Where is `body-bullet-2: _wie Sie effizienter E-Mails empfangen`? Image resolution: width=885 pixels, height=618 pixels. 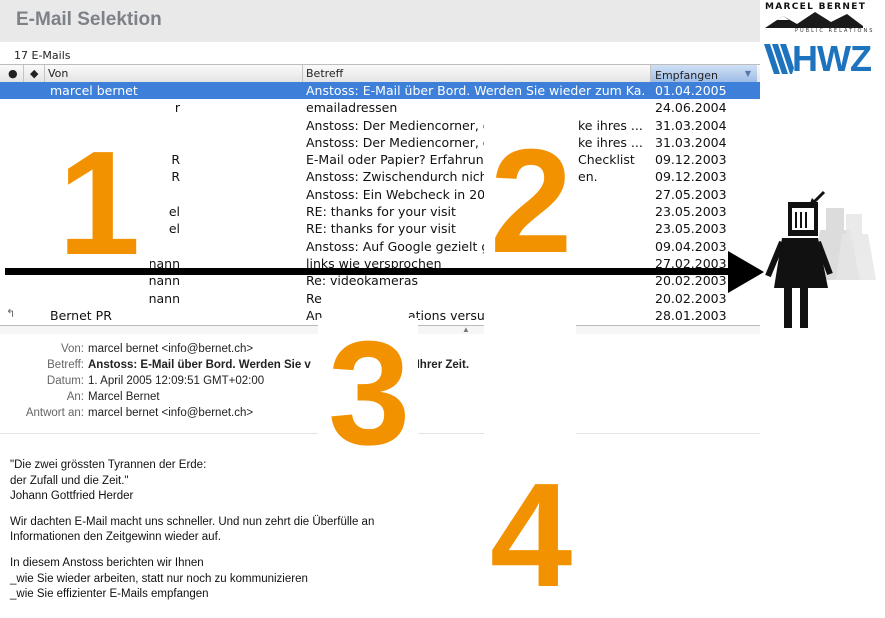
body-bullet-2: _wie Sie effizienter E-Mails empfangen is located at coordinates (109, 594).